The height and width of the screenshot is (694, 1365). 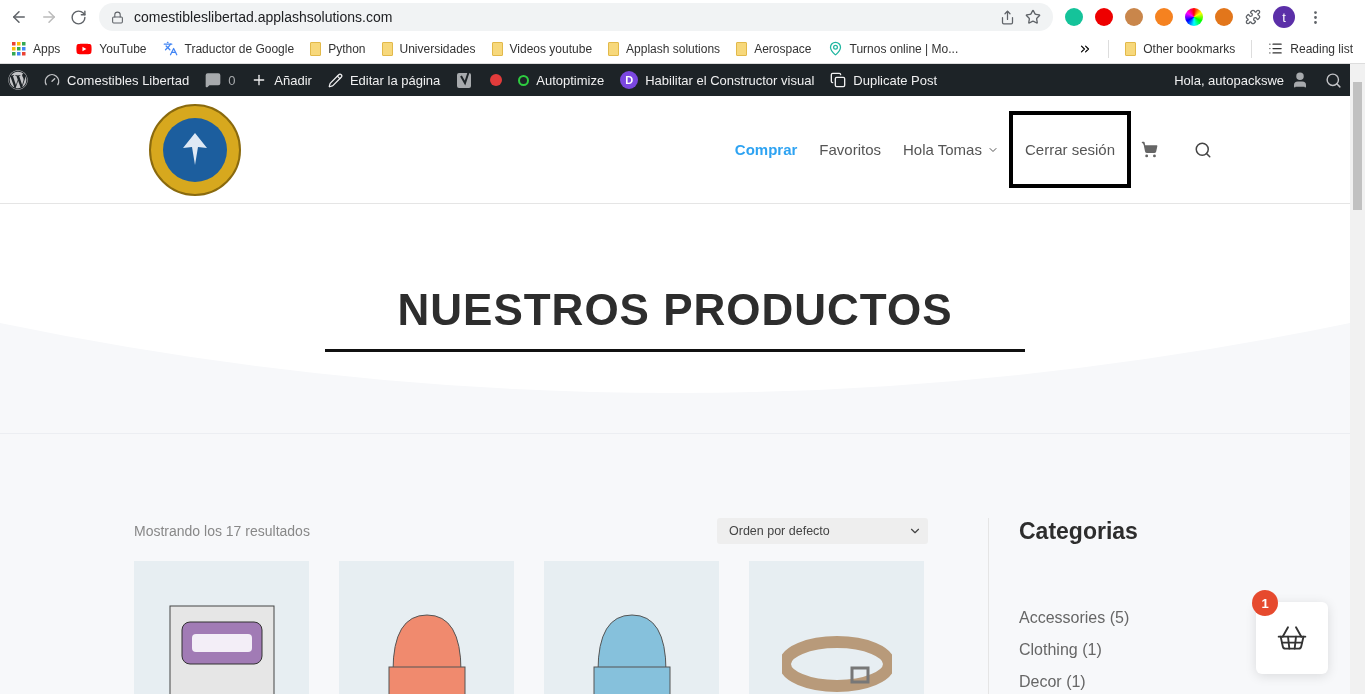 I want to click on bookmark-link: Traductor de Google, so click(x=228, y=48).